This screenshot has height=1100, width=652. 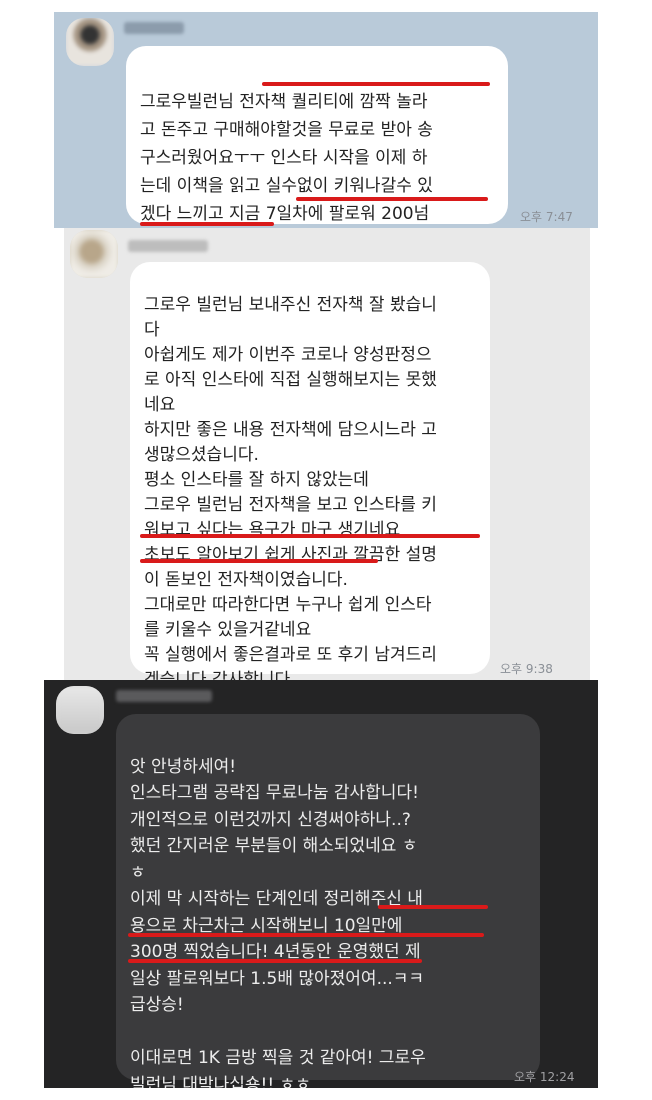 What do you see at coordinates (526, 669) in the screenshot?
I see `message-time: 오후 9:38` at bounding box center [526, 669].